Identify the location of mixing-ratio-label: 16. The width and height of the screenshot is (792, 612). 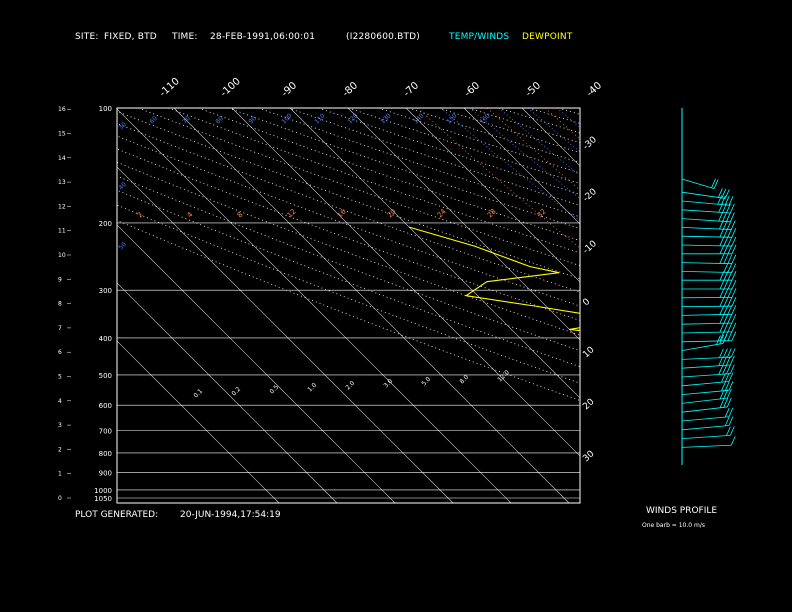
(342, 213).